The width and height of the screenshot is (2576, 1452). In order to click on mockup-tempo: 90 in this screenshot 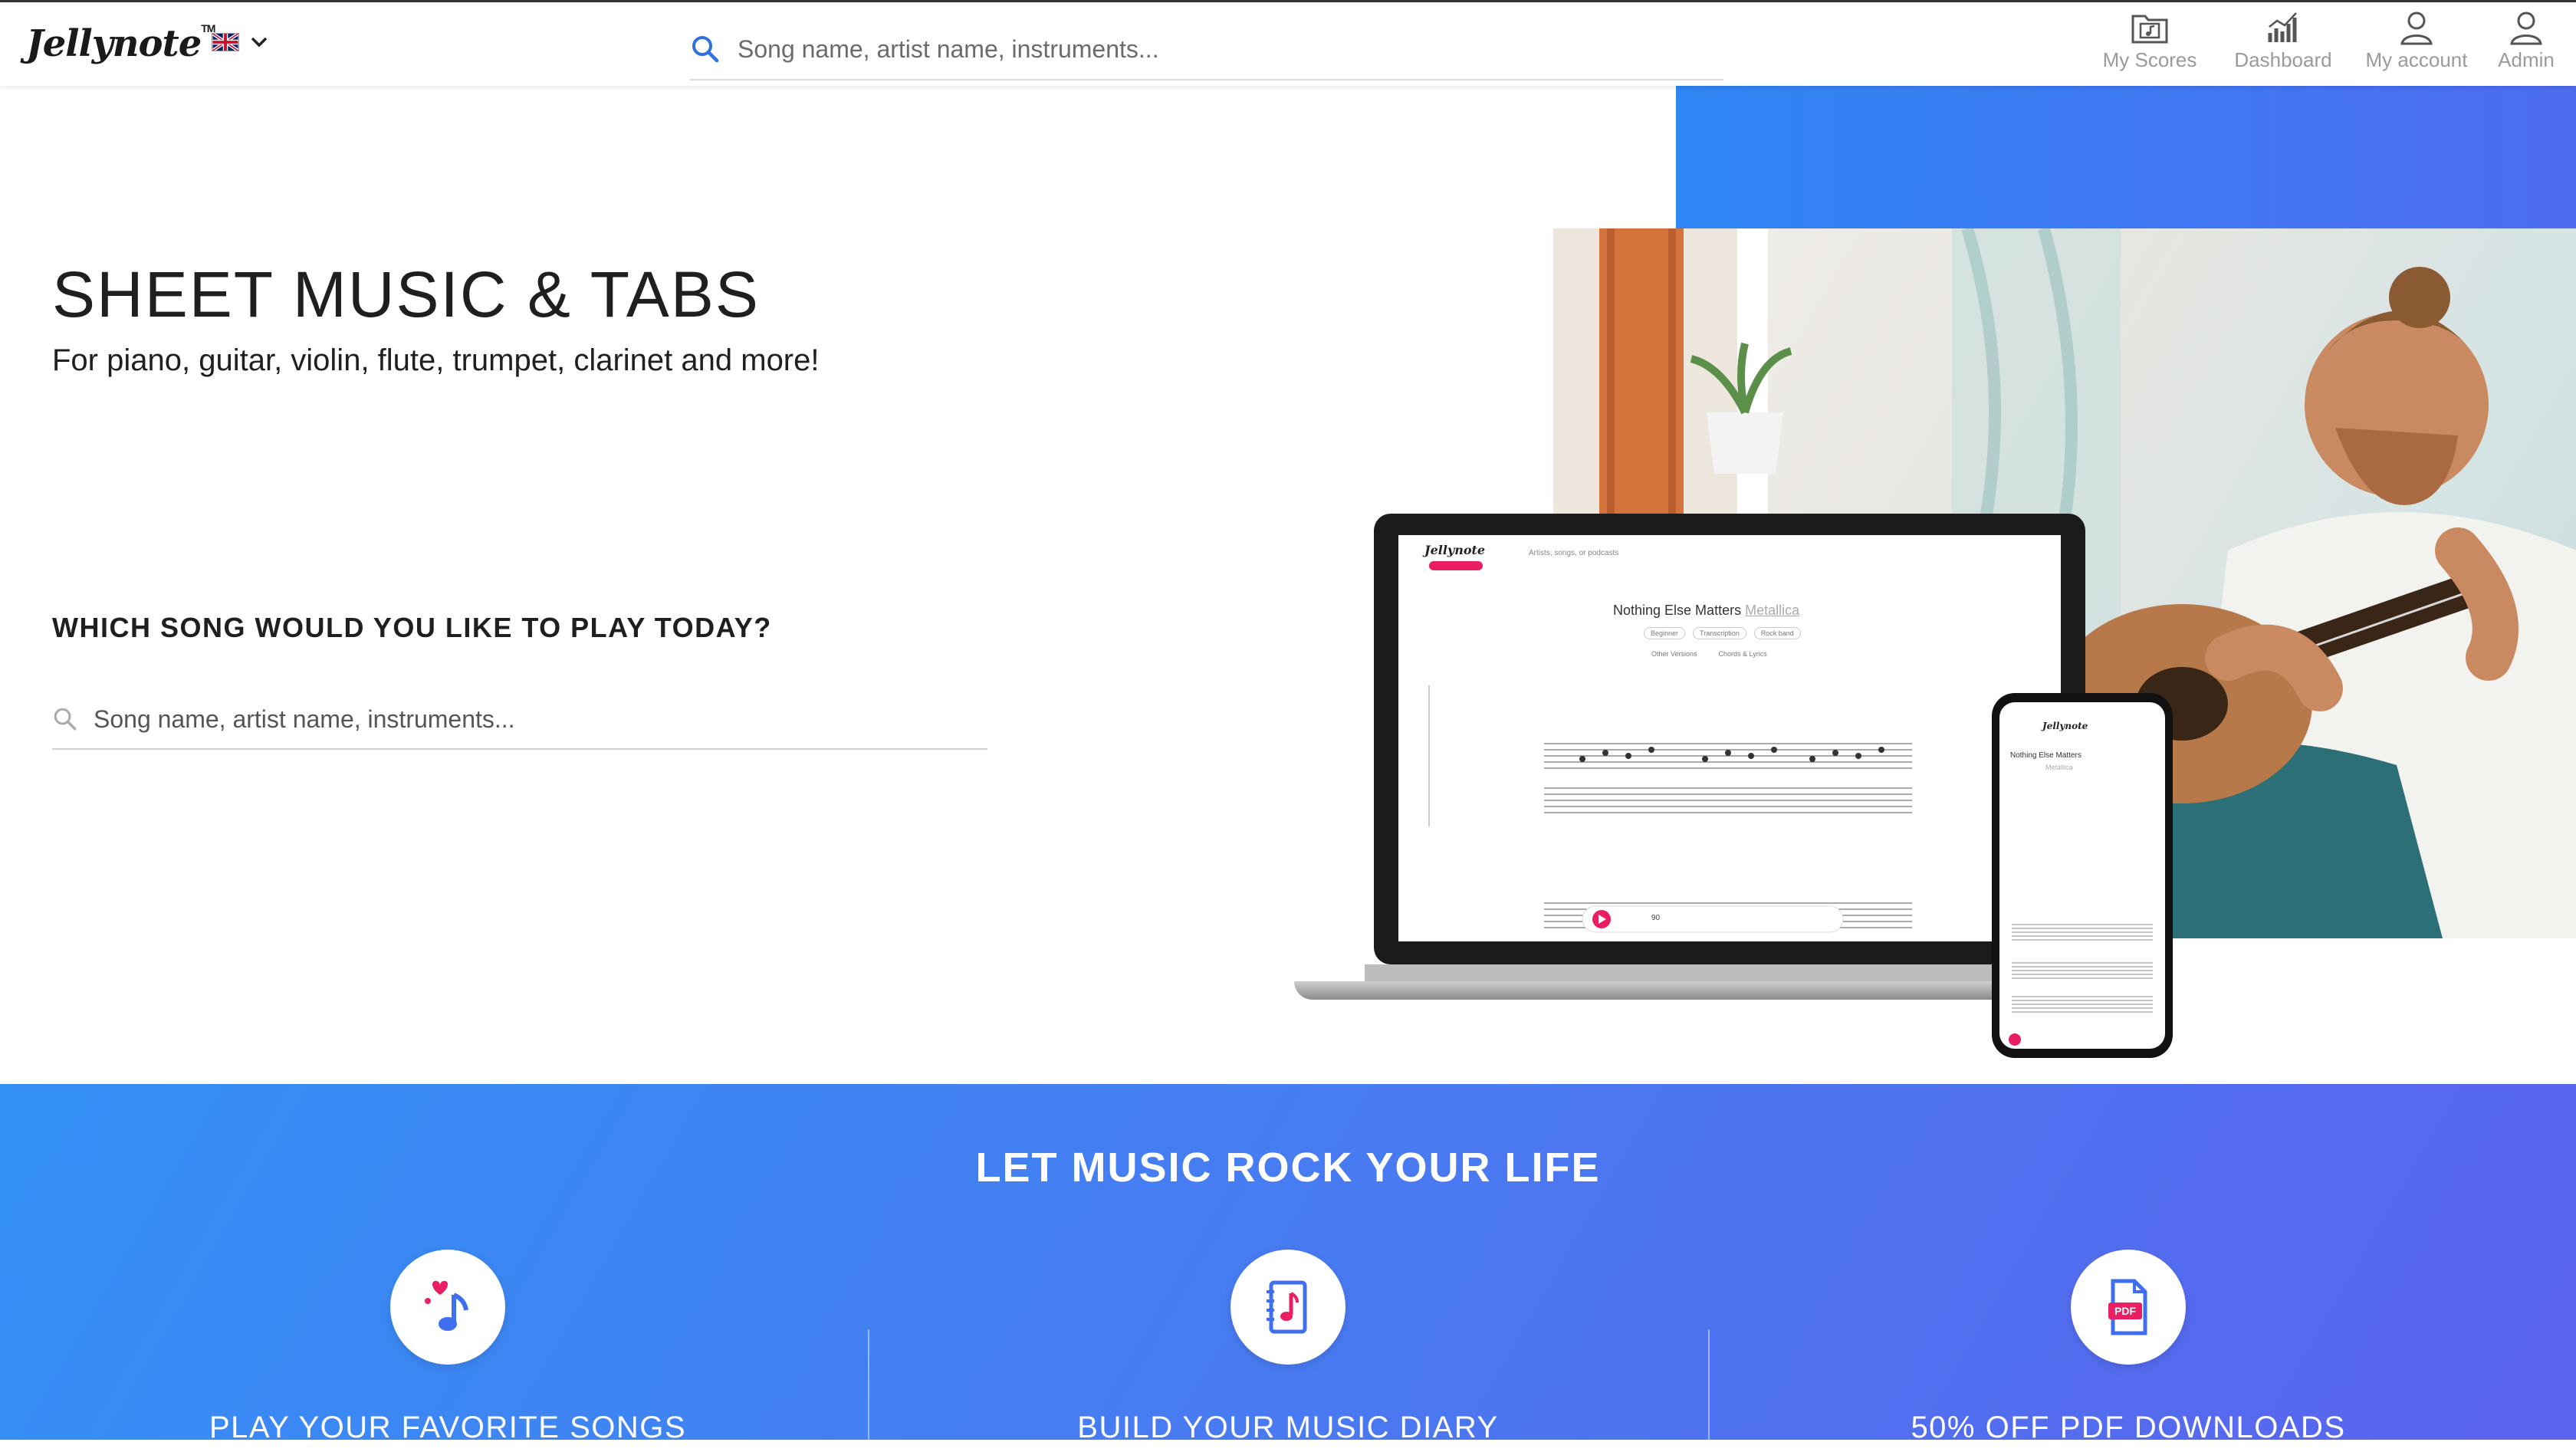, I will do `click(1656, 918)`.